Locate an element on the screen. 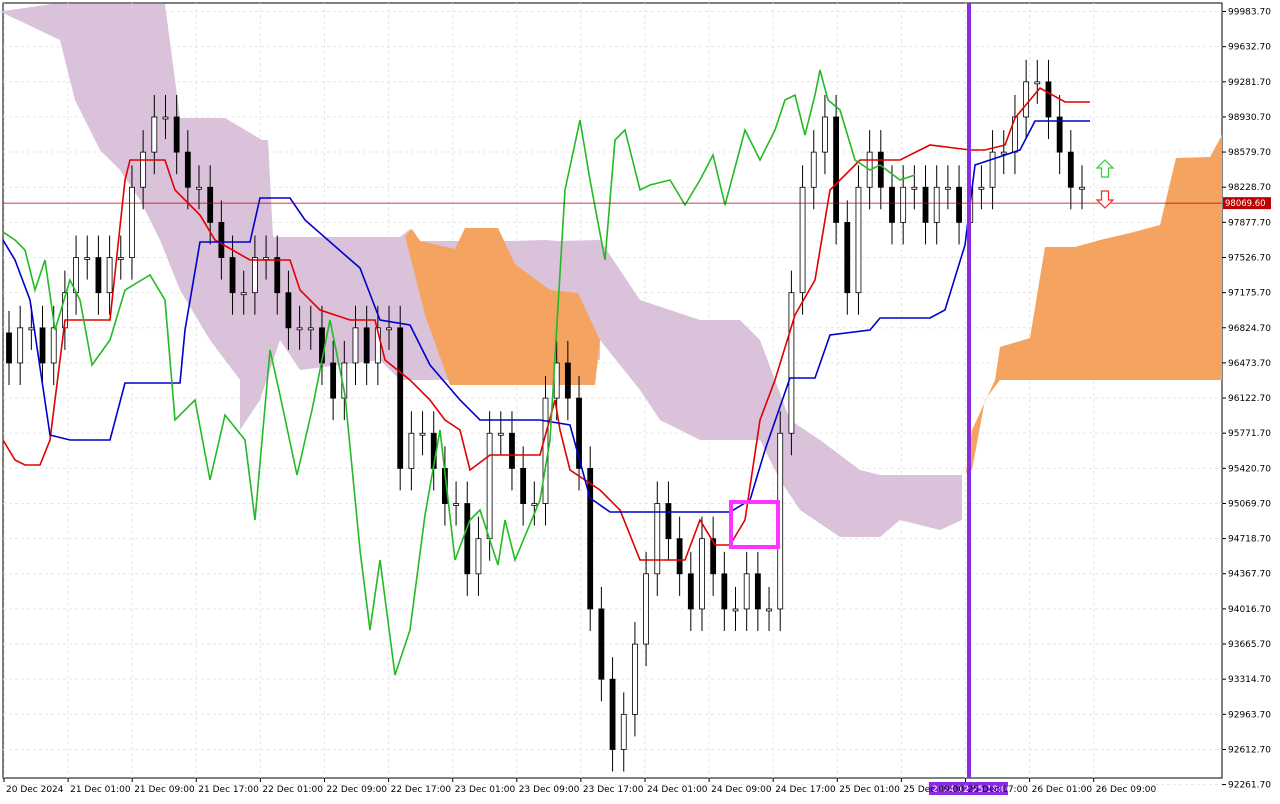 This screenshot has width=1280, height=804. x-tick-label: 20 Dec 2024 is located at coordinates (35, 790).